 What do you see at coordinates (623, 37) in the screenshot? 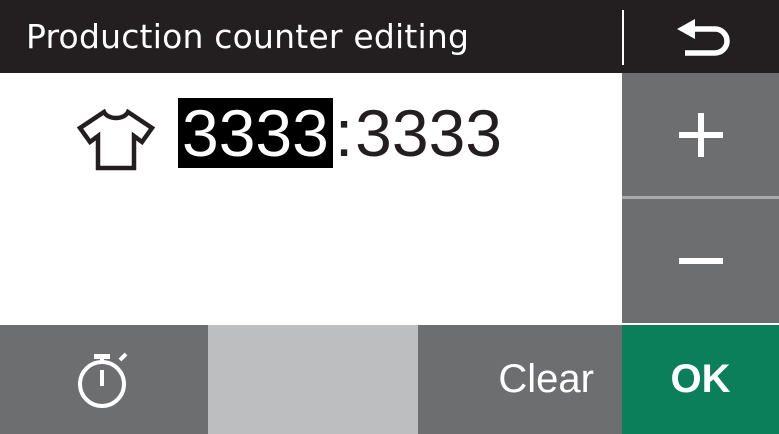
I see `header-divider` at bounding box center [623, 37].